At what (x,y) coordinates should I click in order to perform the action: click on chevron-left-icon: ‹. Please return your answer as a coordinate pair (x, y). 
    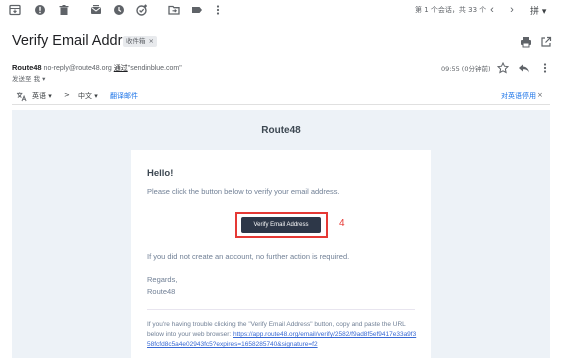
    Looking at the image, I should click on (492, 10).